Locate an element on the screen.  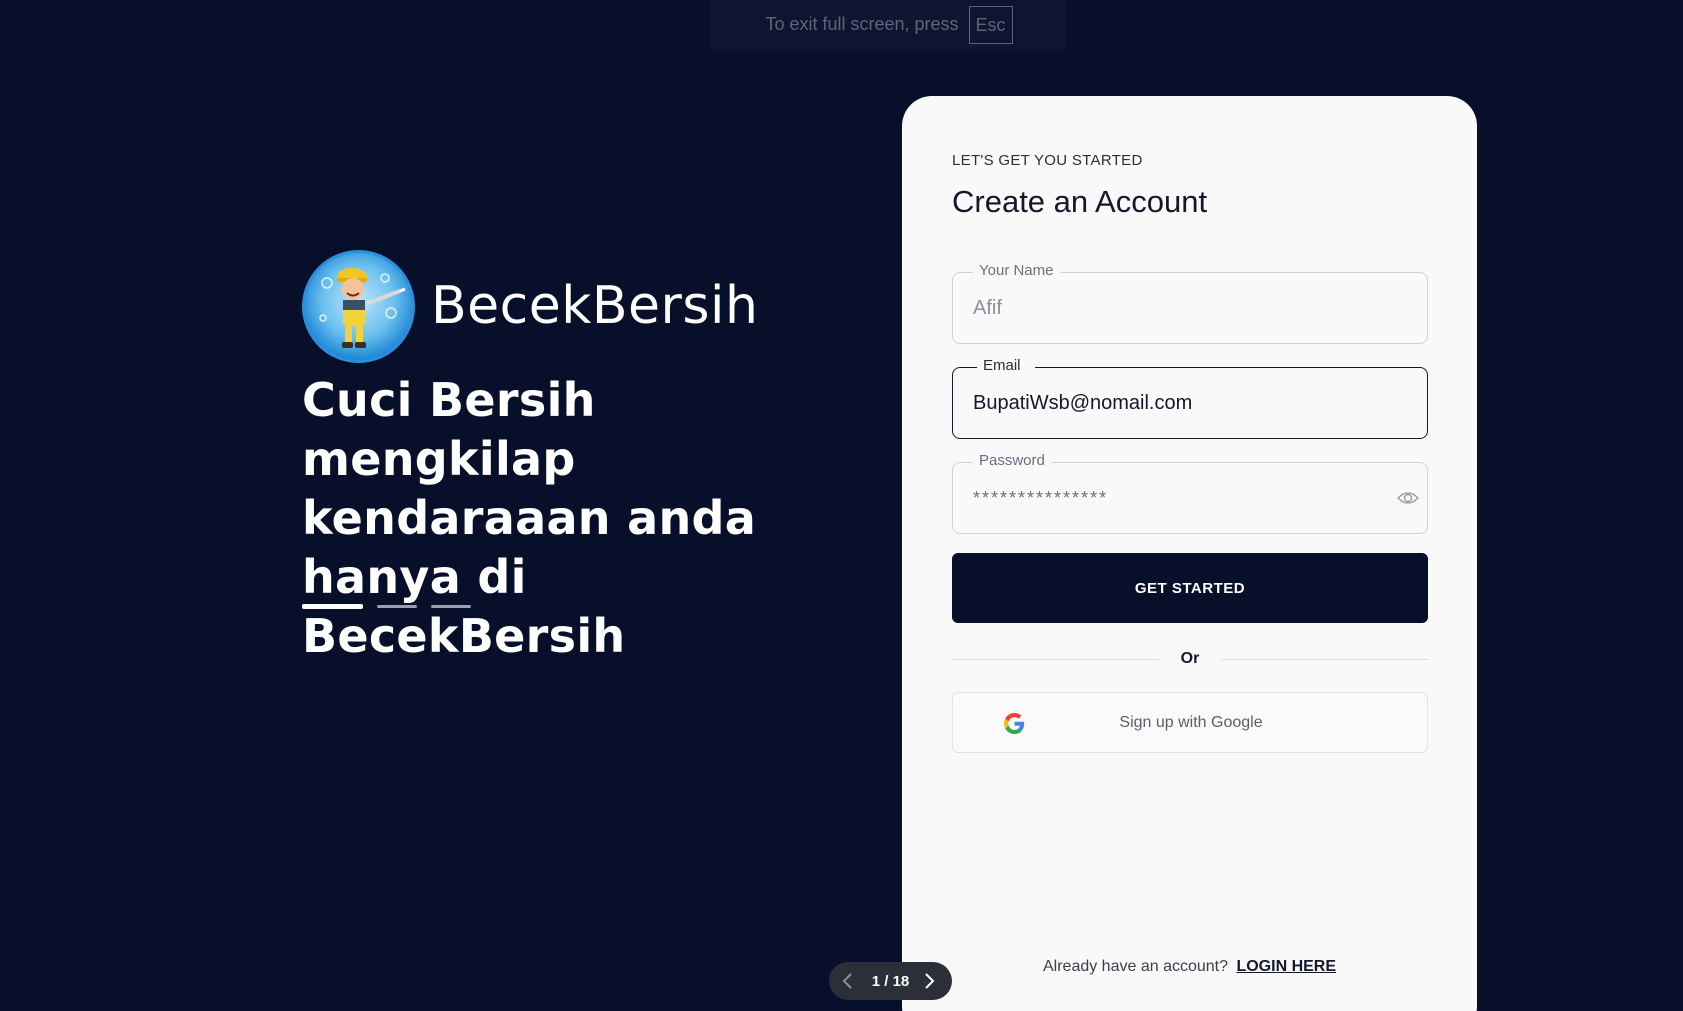
google-signup-button: Sign up with Google is located at coordinates (1190, 722).